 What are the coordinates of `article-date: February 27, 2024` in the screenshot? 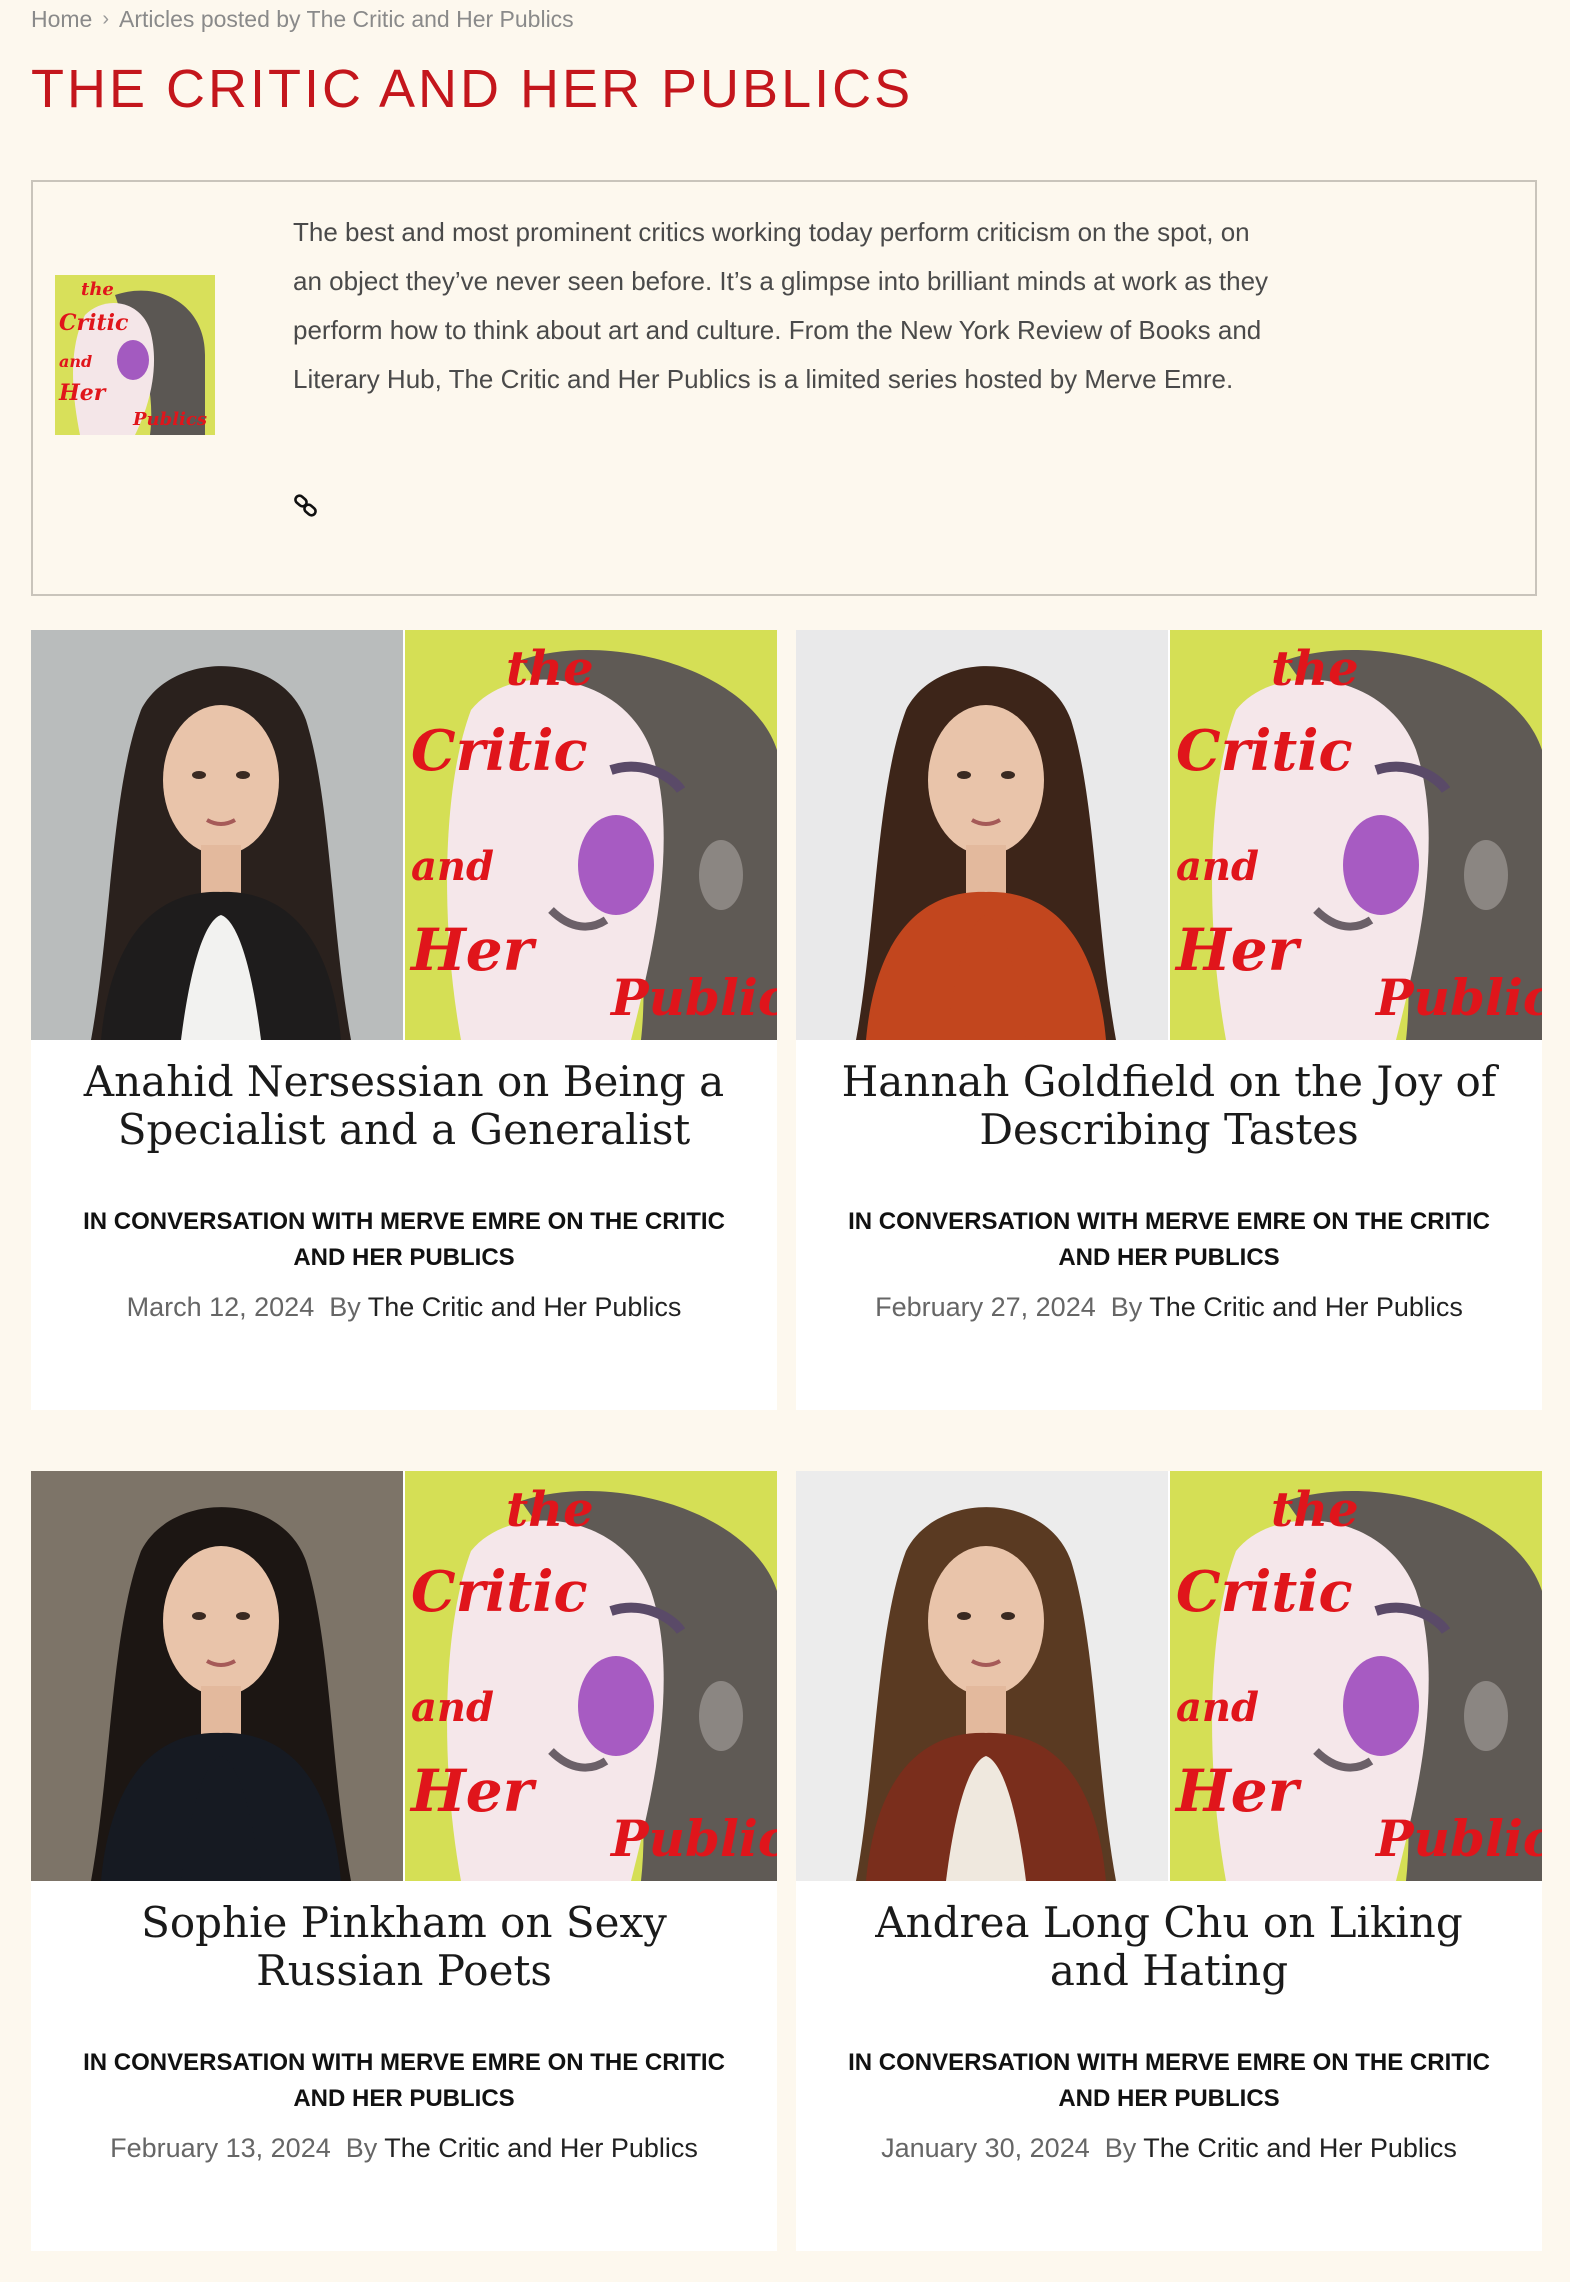 It's located at (985, 1307).